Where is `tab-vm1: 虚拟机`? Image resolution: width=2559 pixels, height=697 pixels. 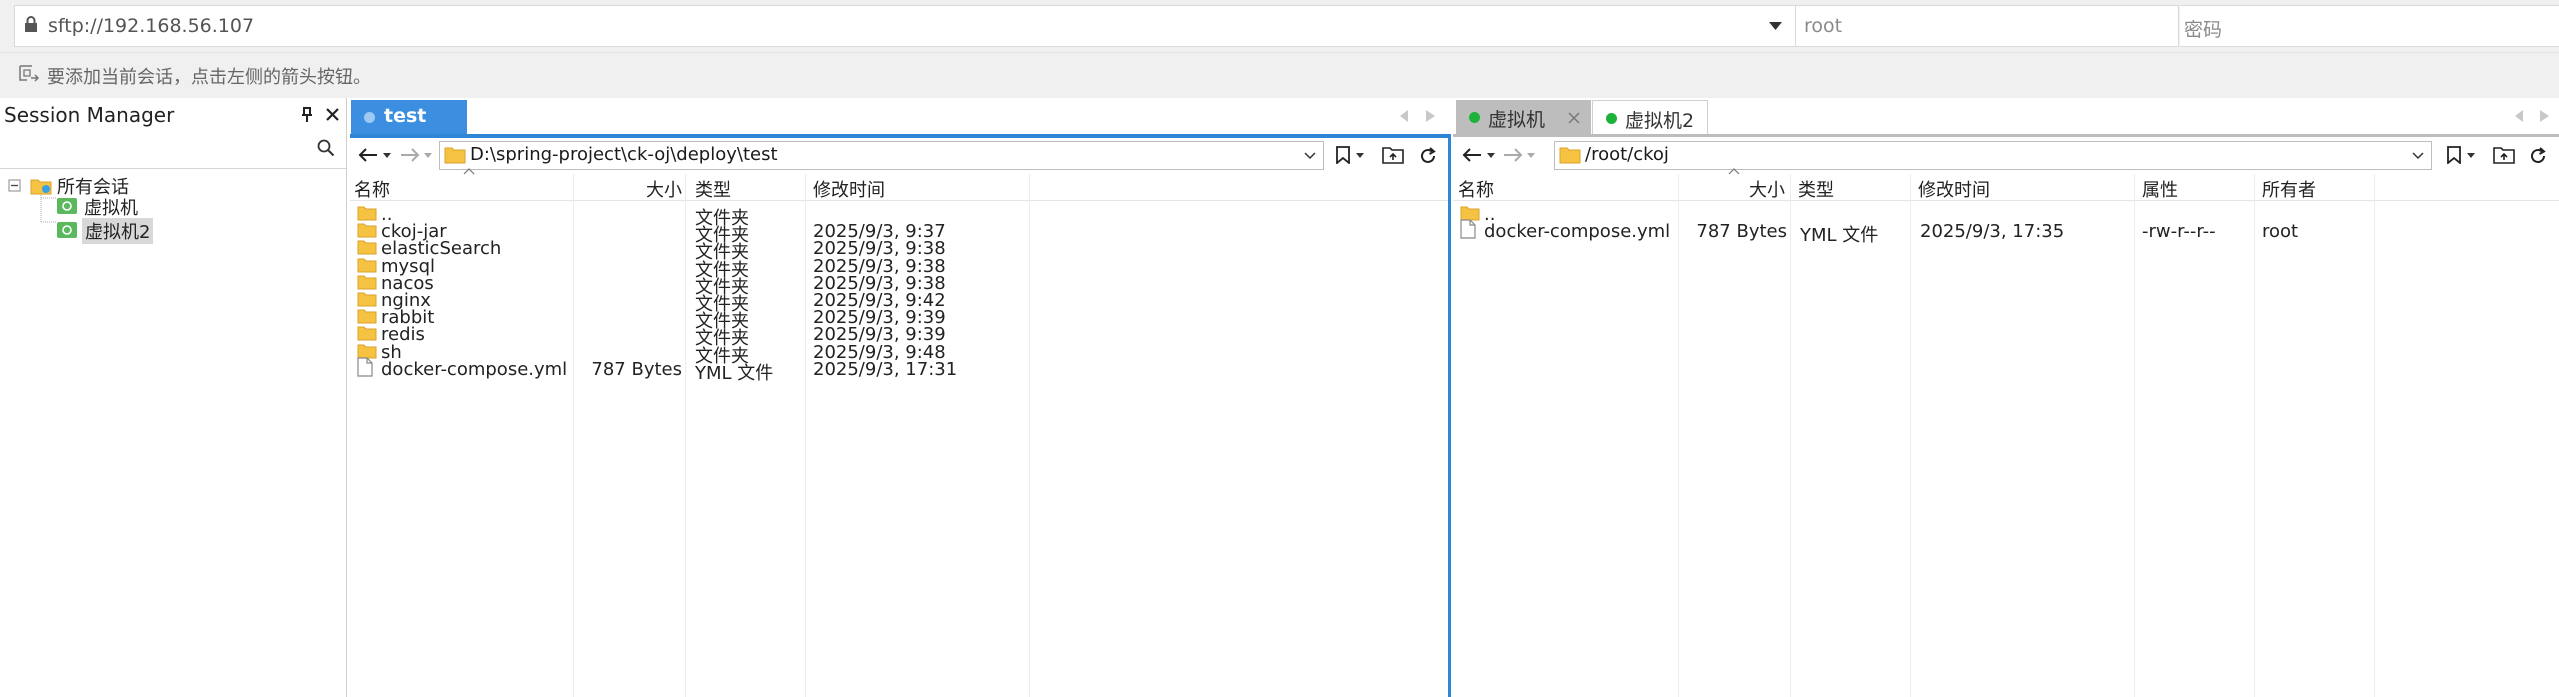
tab-vm1: 虚拟机 is located at coordinates (1523, 117).